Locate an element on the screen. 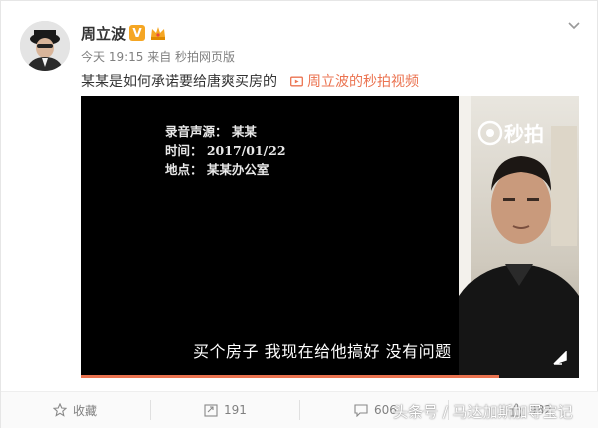  video-link-icon is located at coordinates (296, 81).